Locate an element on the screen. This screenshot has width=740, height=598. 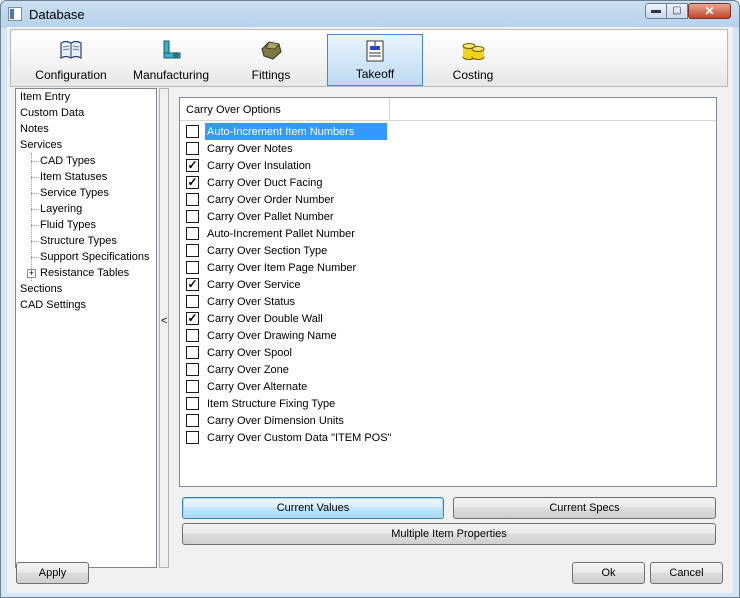
tree-item-cad-settings: CAD Settings is located at coordinates (53, 305).